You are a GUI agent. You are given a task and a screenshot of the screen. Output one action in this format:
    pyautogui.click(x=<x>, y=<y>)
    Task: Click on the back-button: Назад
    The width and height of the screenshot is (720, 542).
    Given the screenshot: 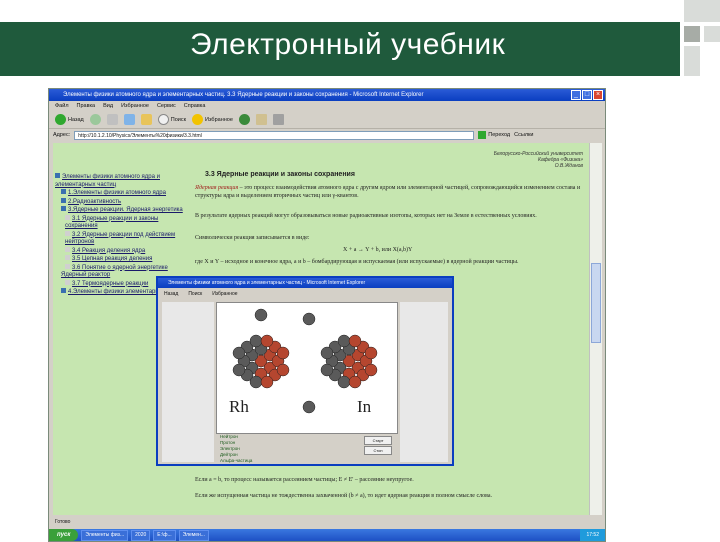 What is the action you would take?
    pyautogui.click(x=69, y=119)
    